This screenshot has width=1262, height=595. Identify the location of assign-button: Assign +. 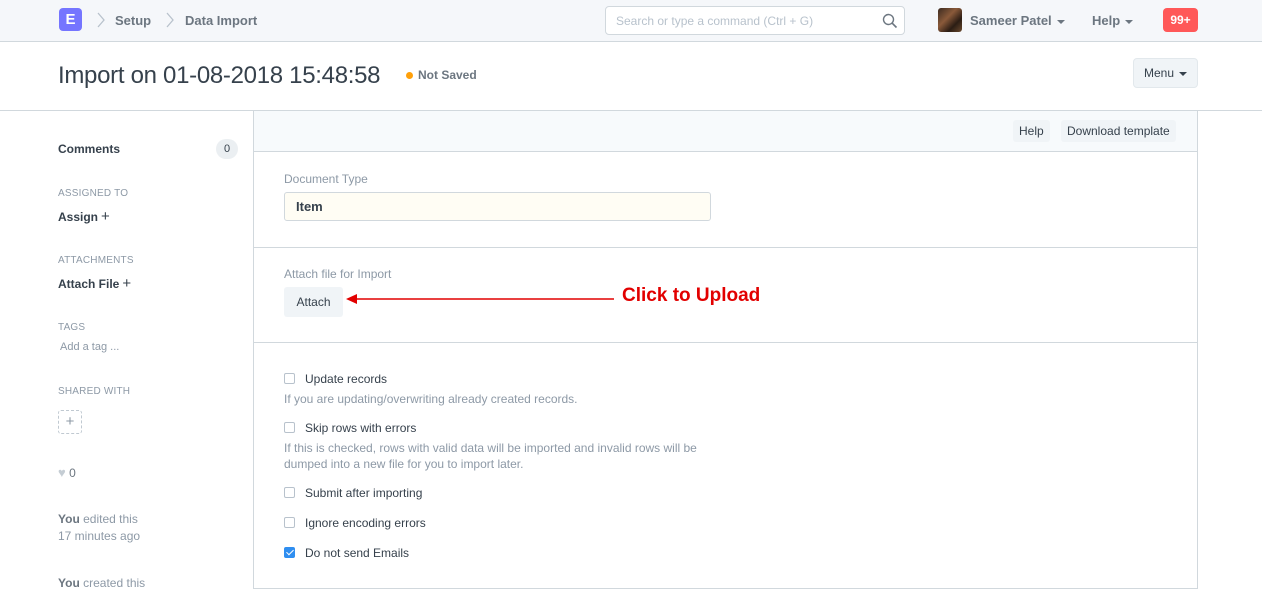
(84, 216).